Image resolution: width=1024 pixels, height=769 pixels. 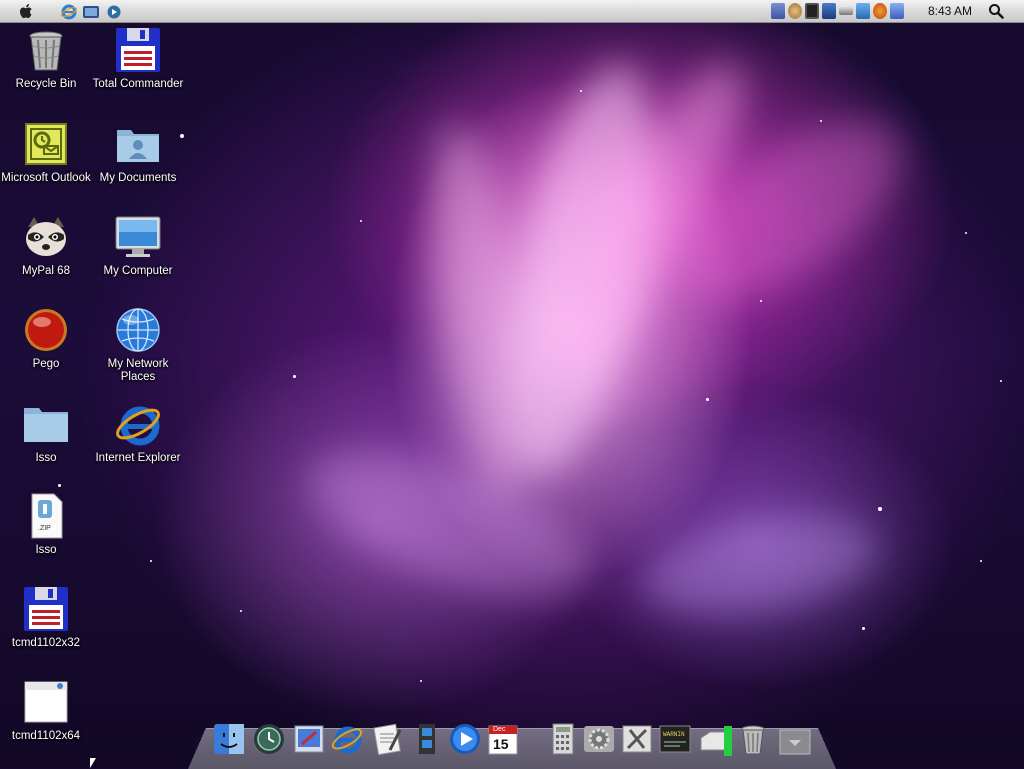 I want to click on desktop-icon-my-documents: My Documents, so click(x=138, y=152).